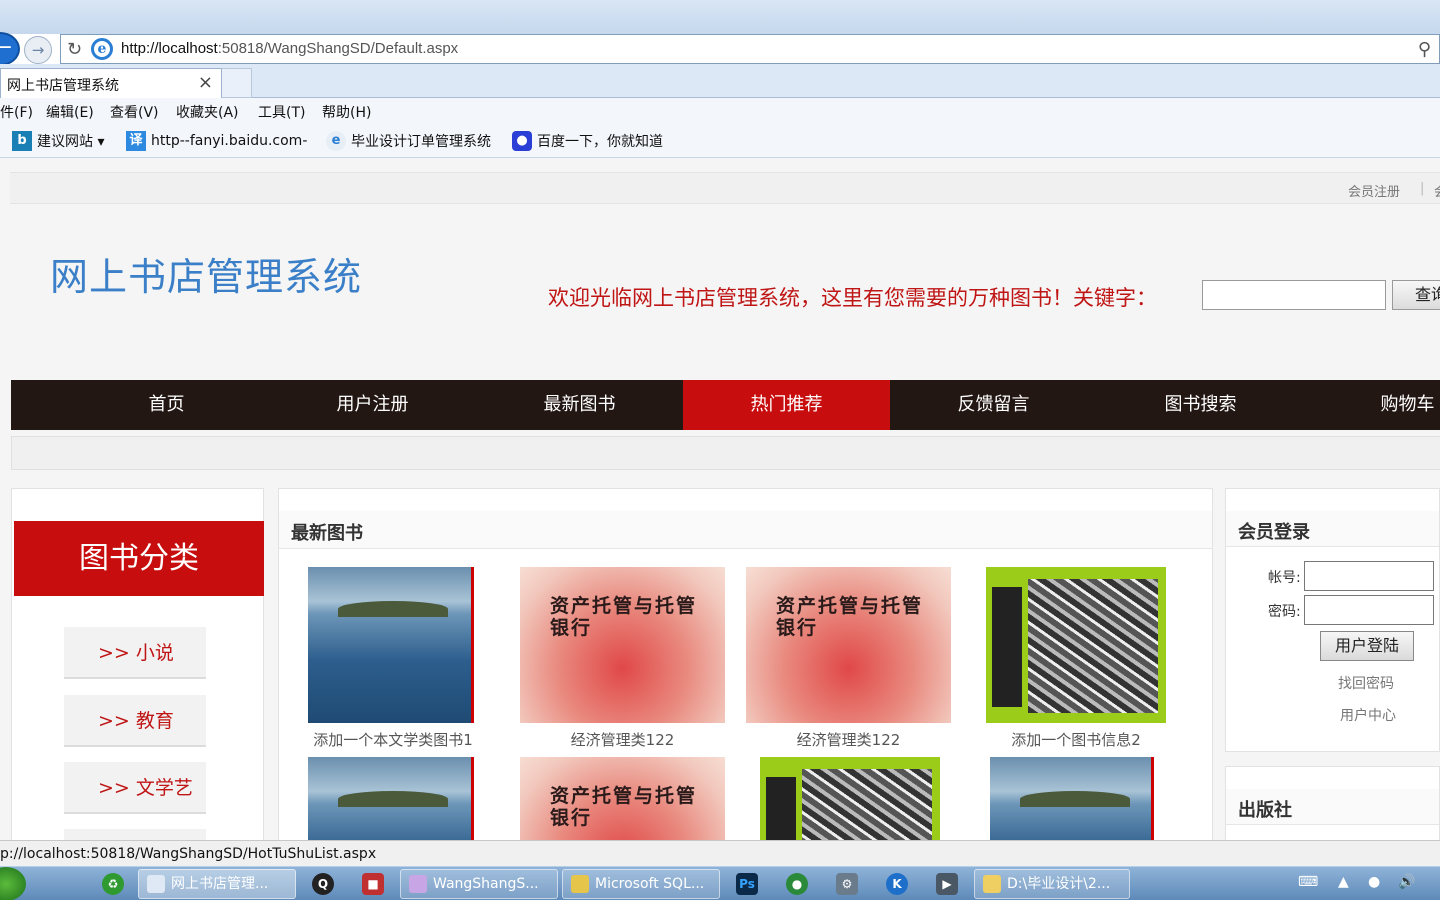  Describe the element at coordinates (373, 884) in the screenshot. I see `app-icon: ■` at that location.